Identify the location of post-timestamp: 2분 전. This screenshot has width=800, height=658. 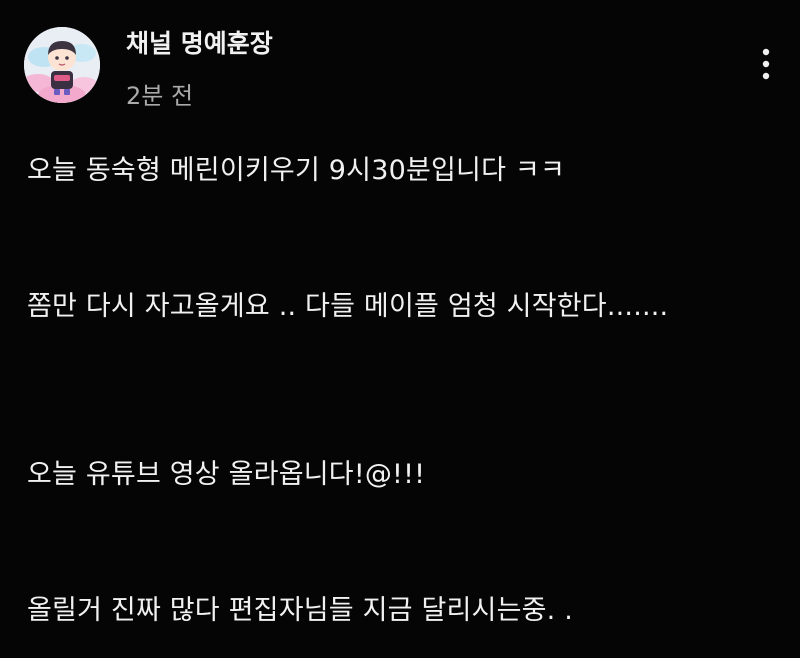
(160, 96).